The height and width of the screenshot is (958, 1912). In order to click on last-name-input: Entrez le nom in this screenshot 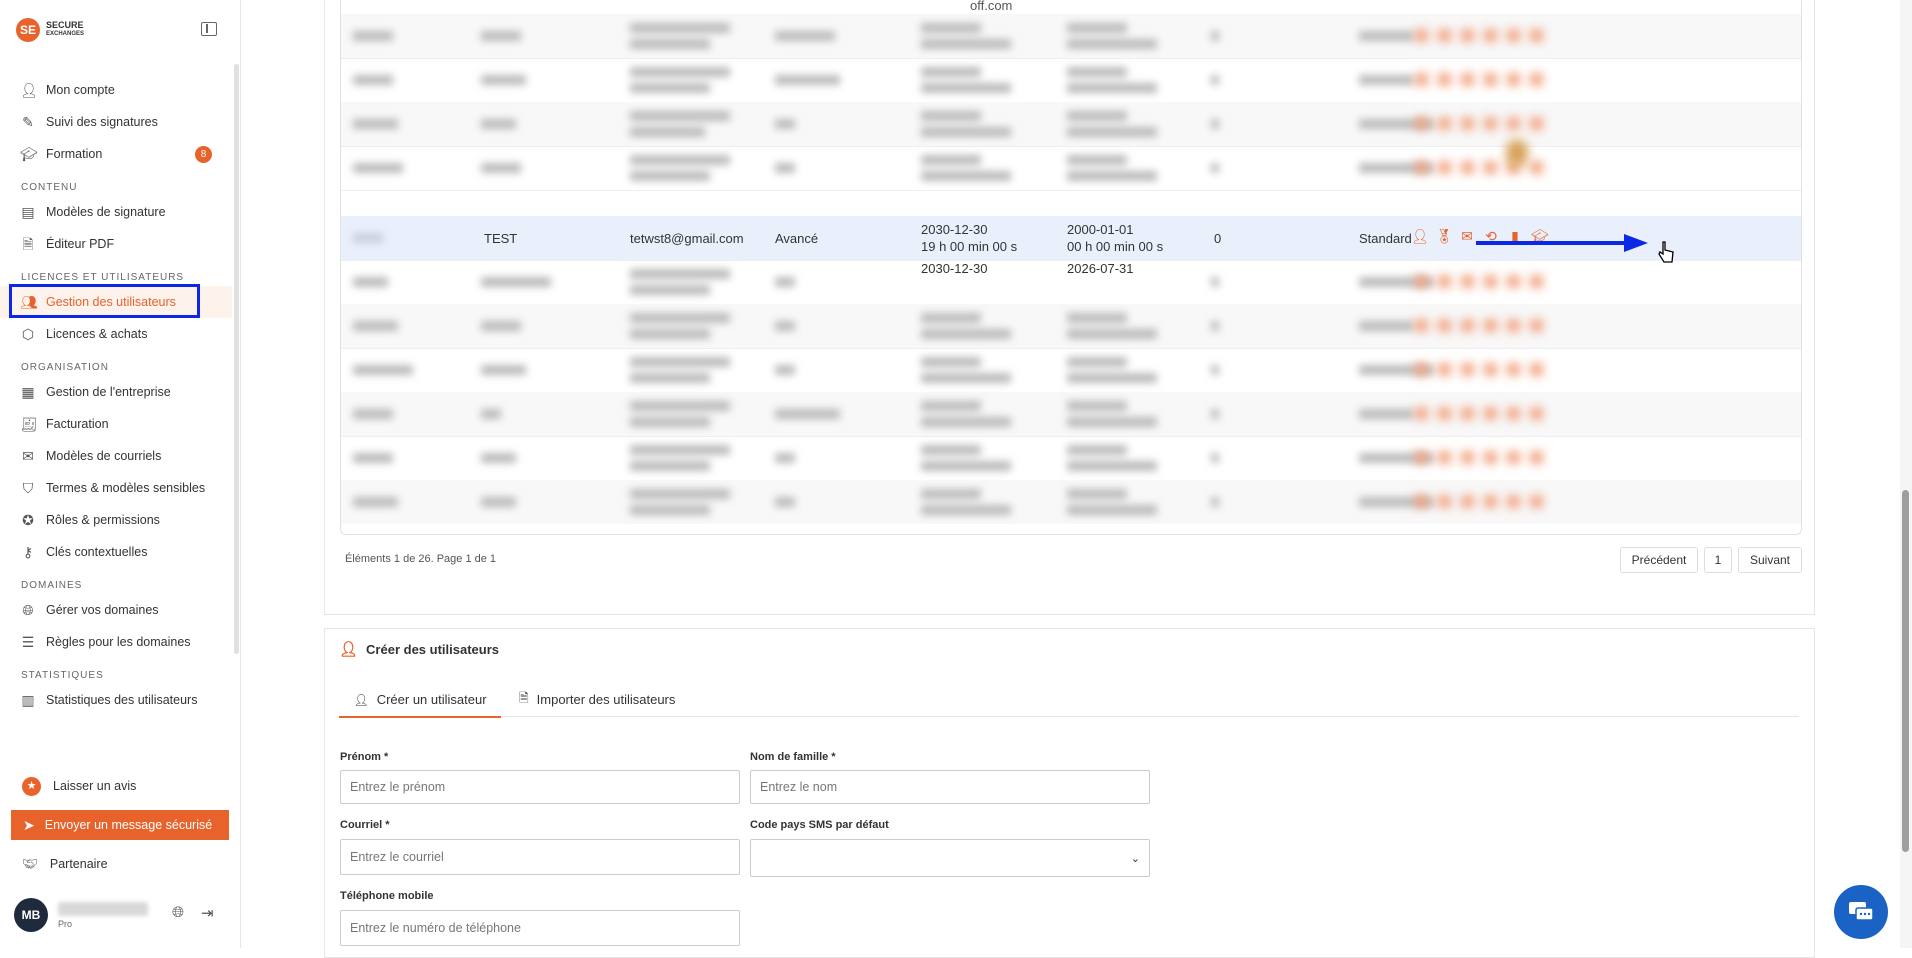, I will do `click(950, 787)`.